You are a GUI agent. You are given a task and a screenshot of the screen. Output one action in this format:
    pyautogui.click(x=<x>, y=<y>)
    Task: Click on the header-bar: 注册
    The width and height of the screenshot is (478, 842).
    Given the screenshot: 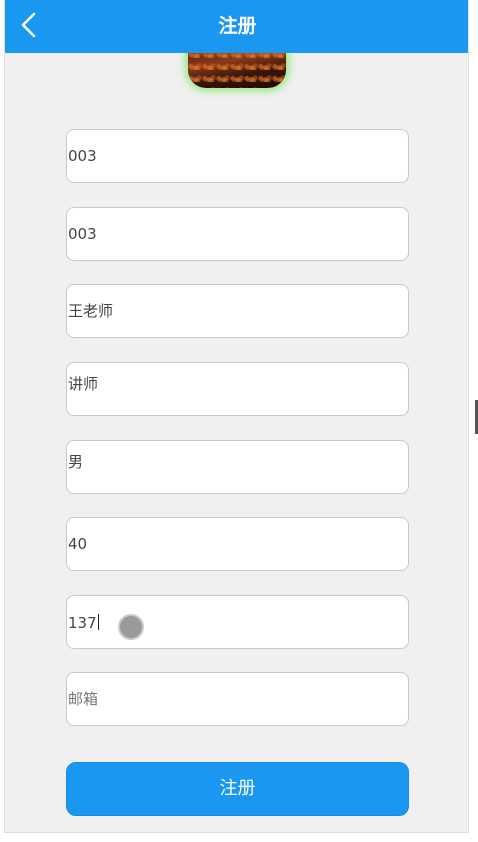 What is the action you would take?
    pyautogui.click(x=236, y=26)
    